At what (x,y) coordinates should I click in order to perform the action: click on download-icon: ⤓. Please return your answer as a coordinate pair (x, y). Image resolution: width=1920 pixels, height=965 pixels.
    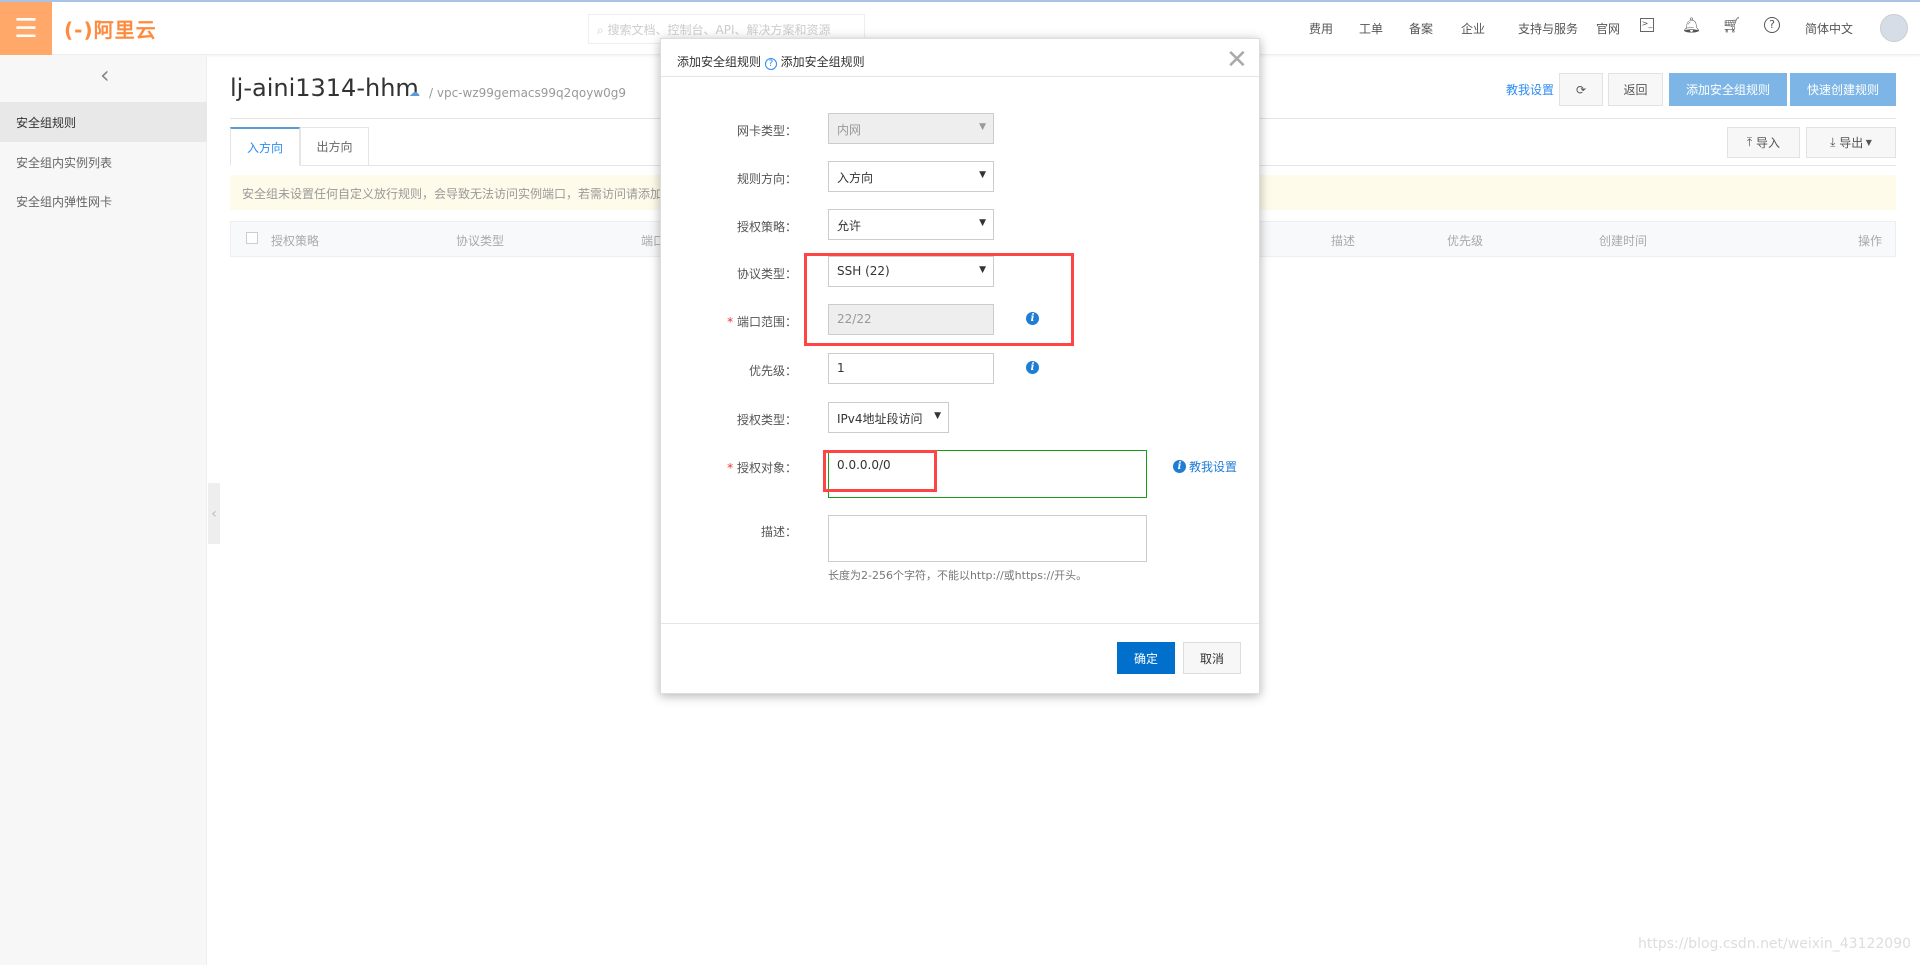
    Looking at the image, I should click on (1835, 142).